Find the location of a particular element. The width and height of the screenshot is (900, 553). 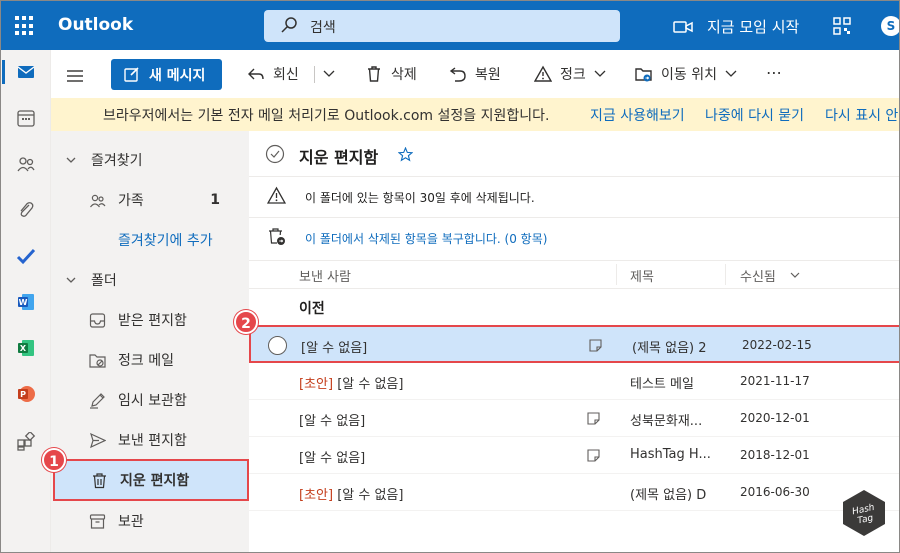

dont-show-again-link: 다시 표시 안 함 is located at coordinates (862, 115).